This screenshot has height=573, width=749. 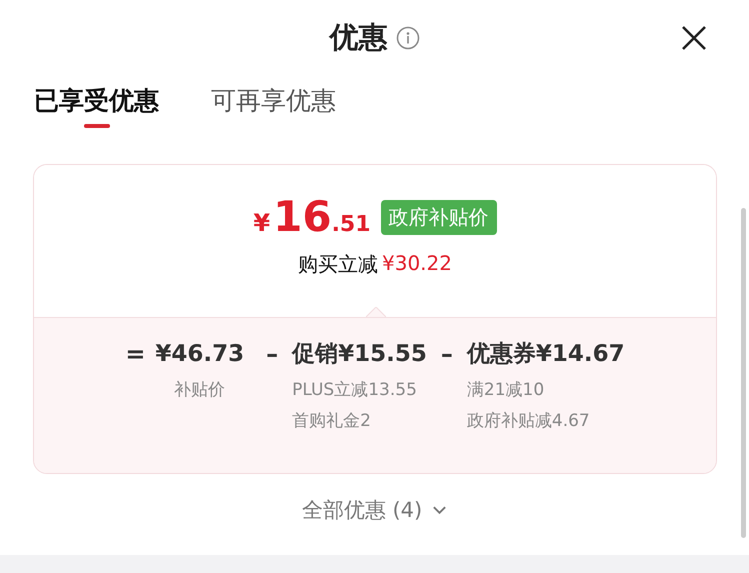 What do you see at coordinates (440, 510) in the screenshot?
I see `chevron-down-icon` at bounding box center [440, 510].